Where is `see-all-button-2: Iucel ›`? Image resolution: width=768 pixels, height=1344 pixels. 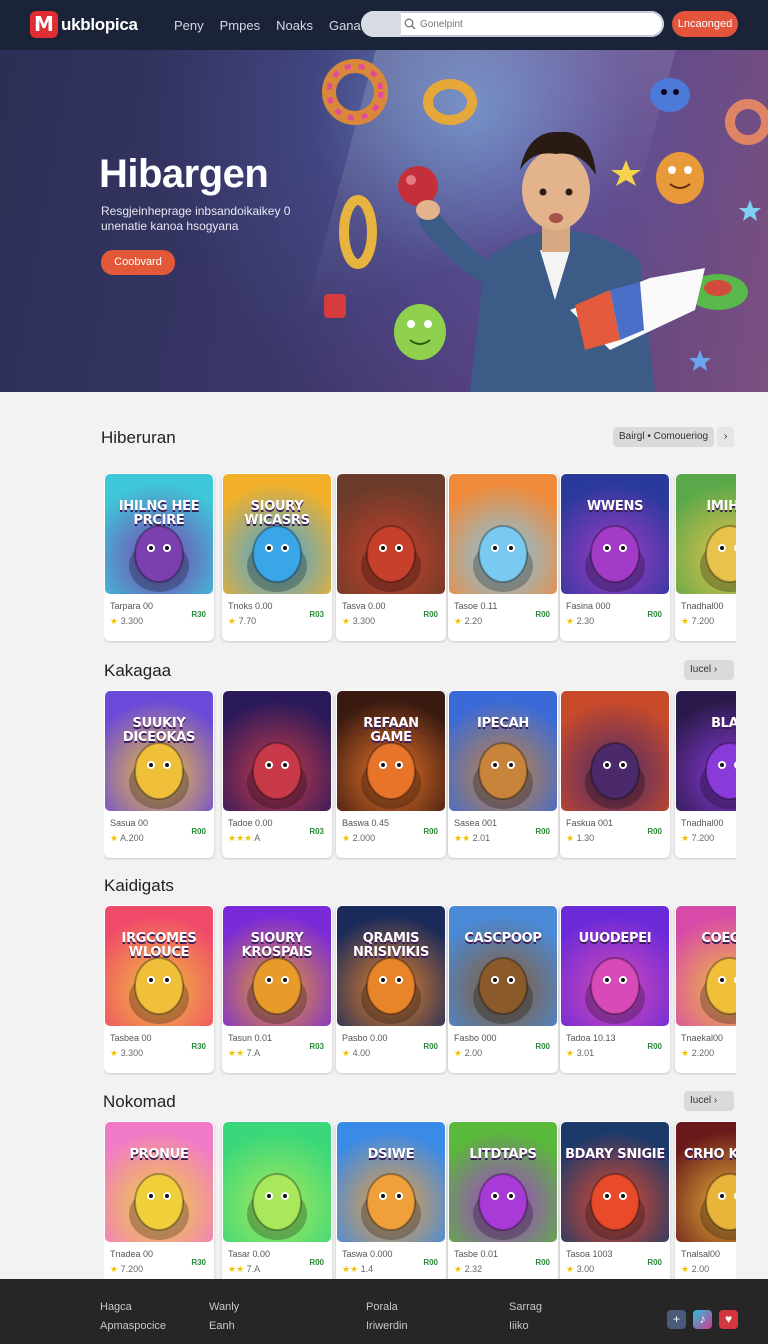 see-all-button-2: Iucel › is located at coordinates (709, 670).